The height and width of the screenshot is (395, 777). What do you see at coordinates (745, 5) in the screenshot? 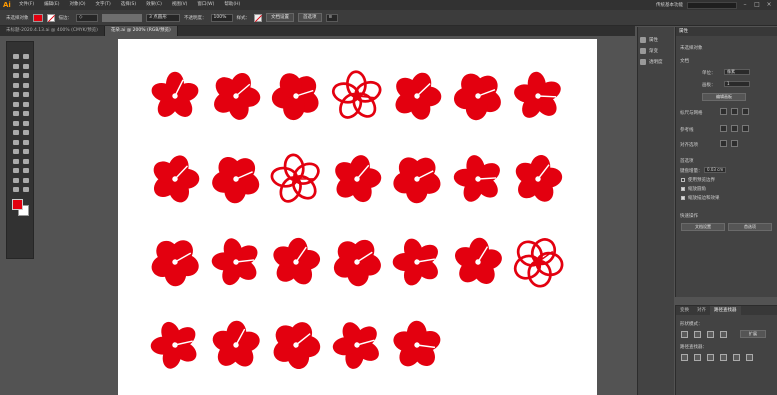
I see `minimize-icon: –` at bounding box center [745, 5].